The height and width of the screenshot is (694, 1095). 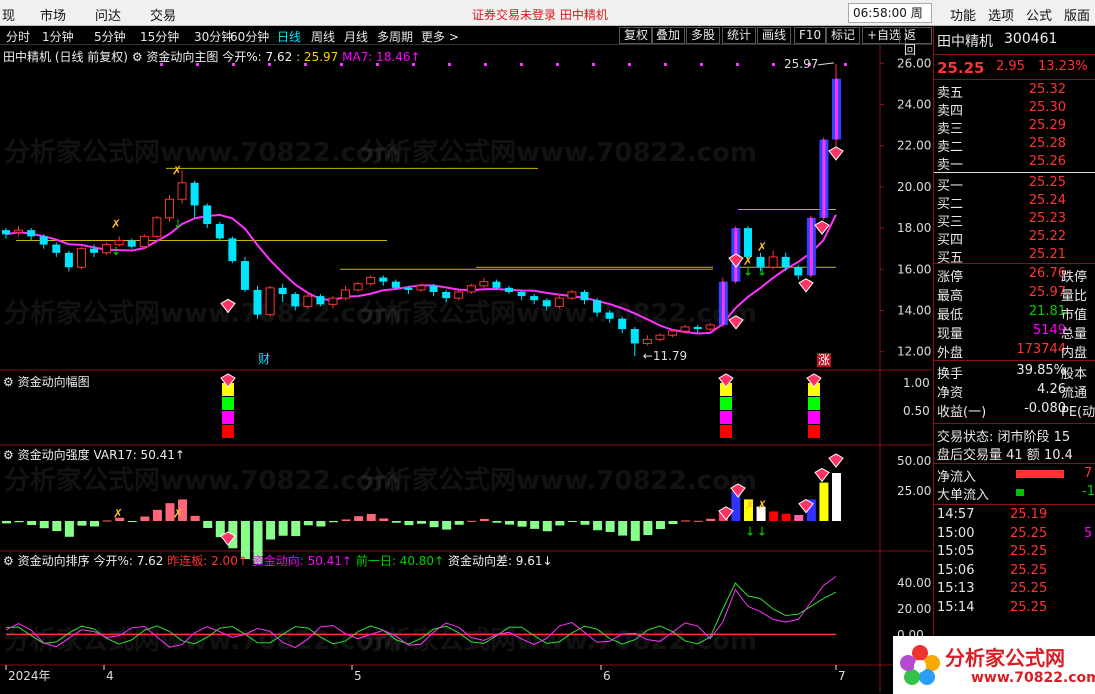 What do you see at coordinates (395, 36) in the screenshot?
I see `period-multi: 多周期` at bounding box center [395, 36].